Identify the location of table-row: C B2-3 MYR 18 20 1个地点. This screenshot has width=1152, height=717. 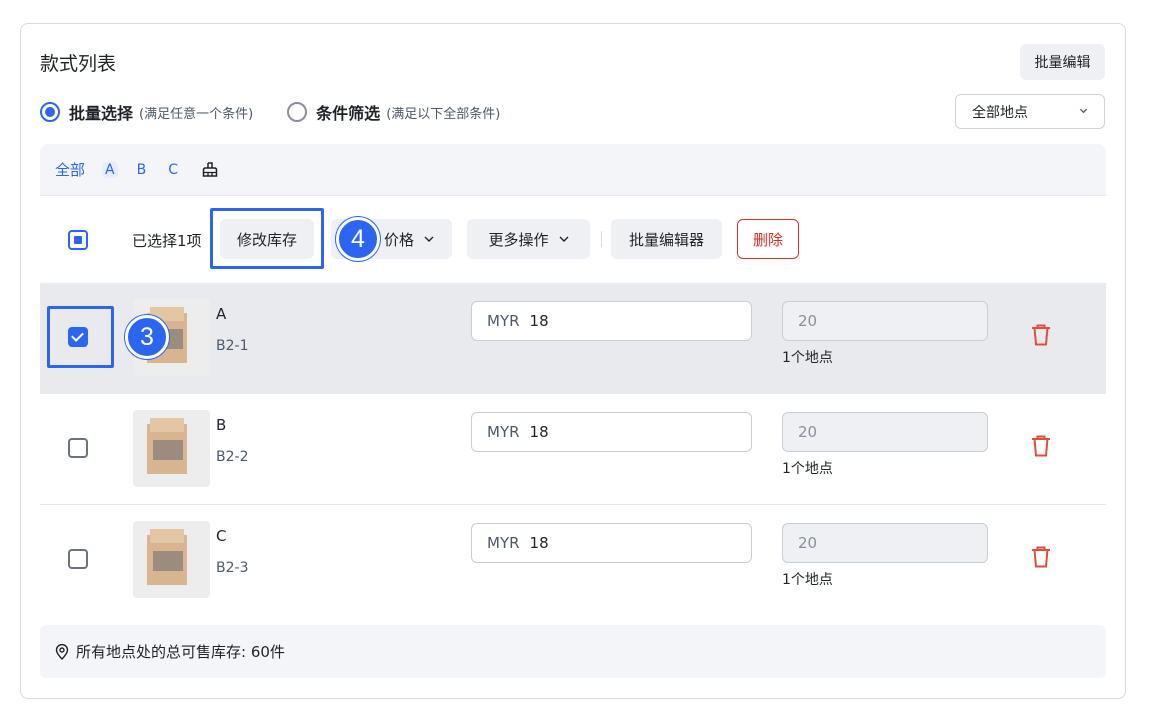
(573, 560).